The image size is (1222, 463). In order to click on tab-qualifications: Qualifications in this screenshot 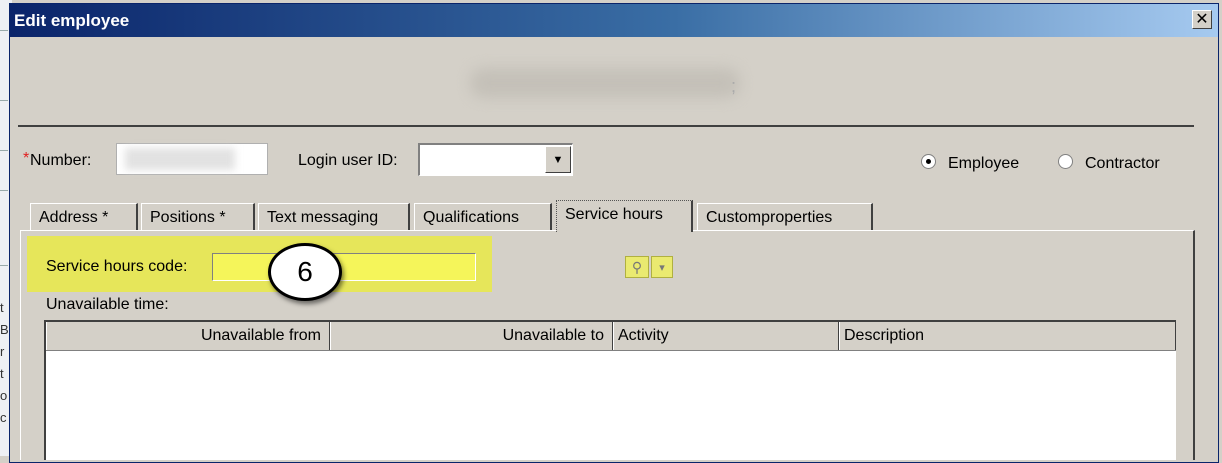, I will do `click(483, 216)`.